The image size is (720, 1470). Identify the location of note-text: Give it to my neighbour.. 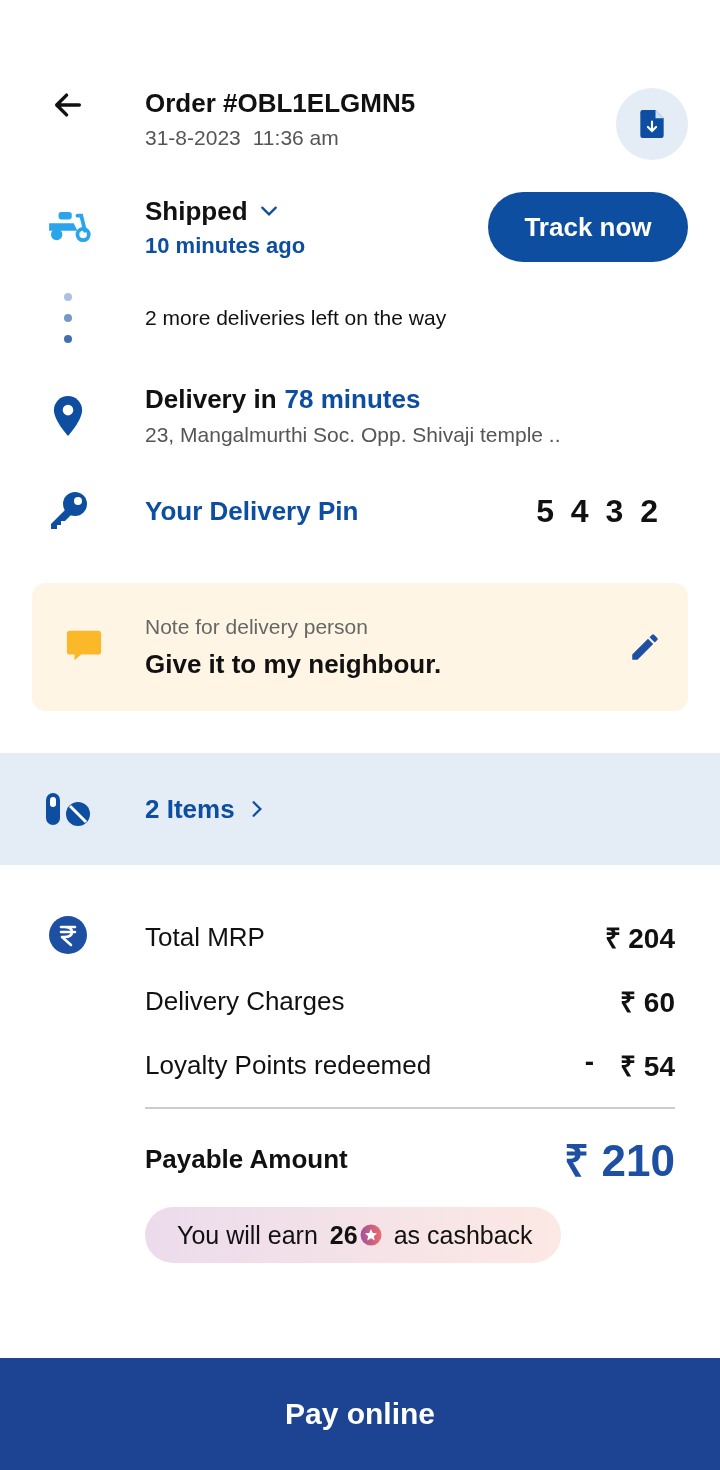
(294, 664).